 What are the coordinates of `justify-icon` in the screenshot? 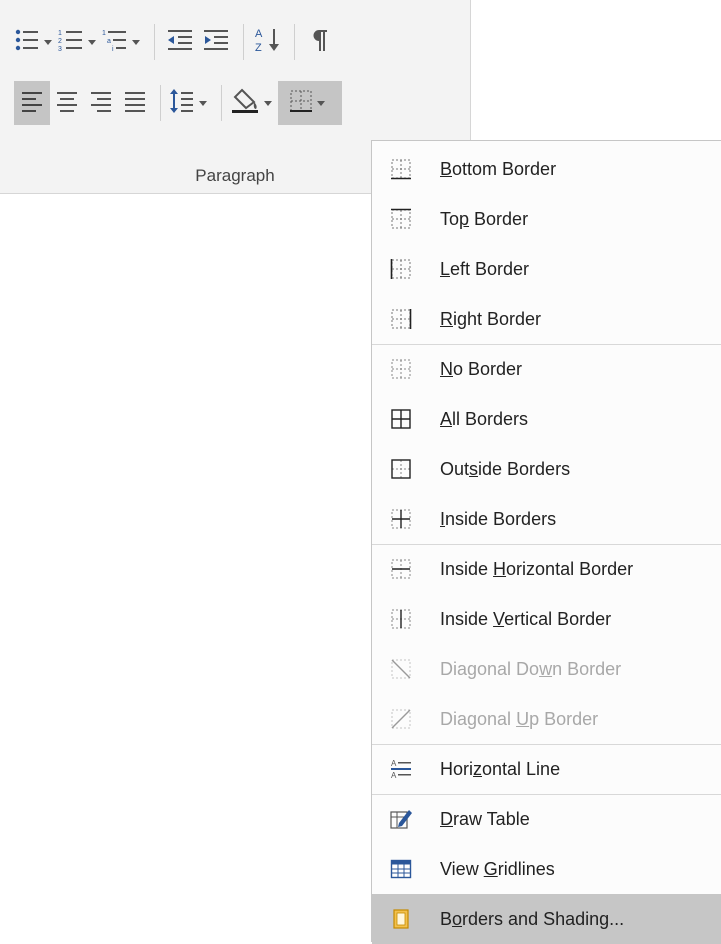 It's located at (135, 103).